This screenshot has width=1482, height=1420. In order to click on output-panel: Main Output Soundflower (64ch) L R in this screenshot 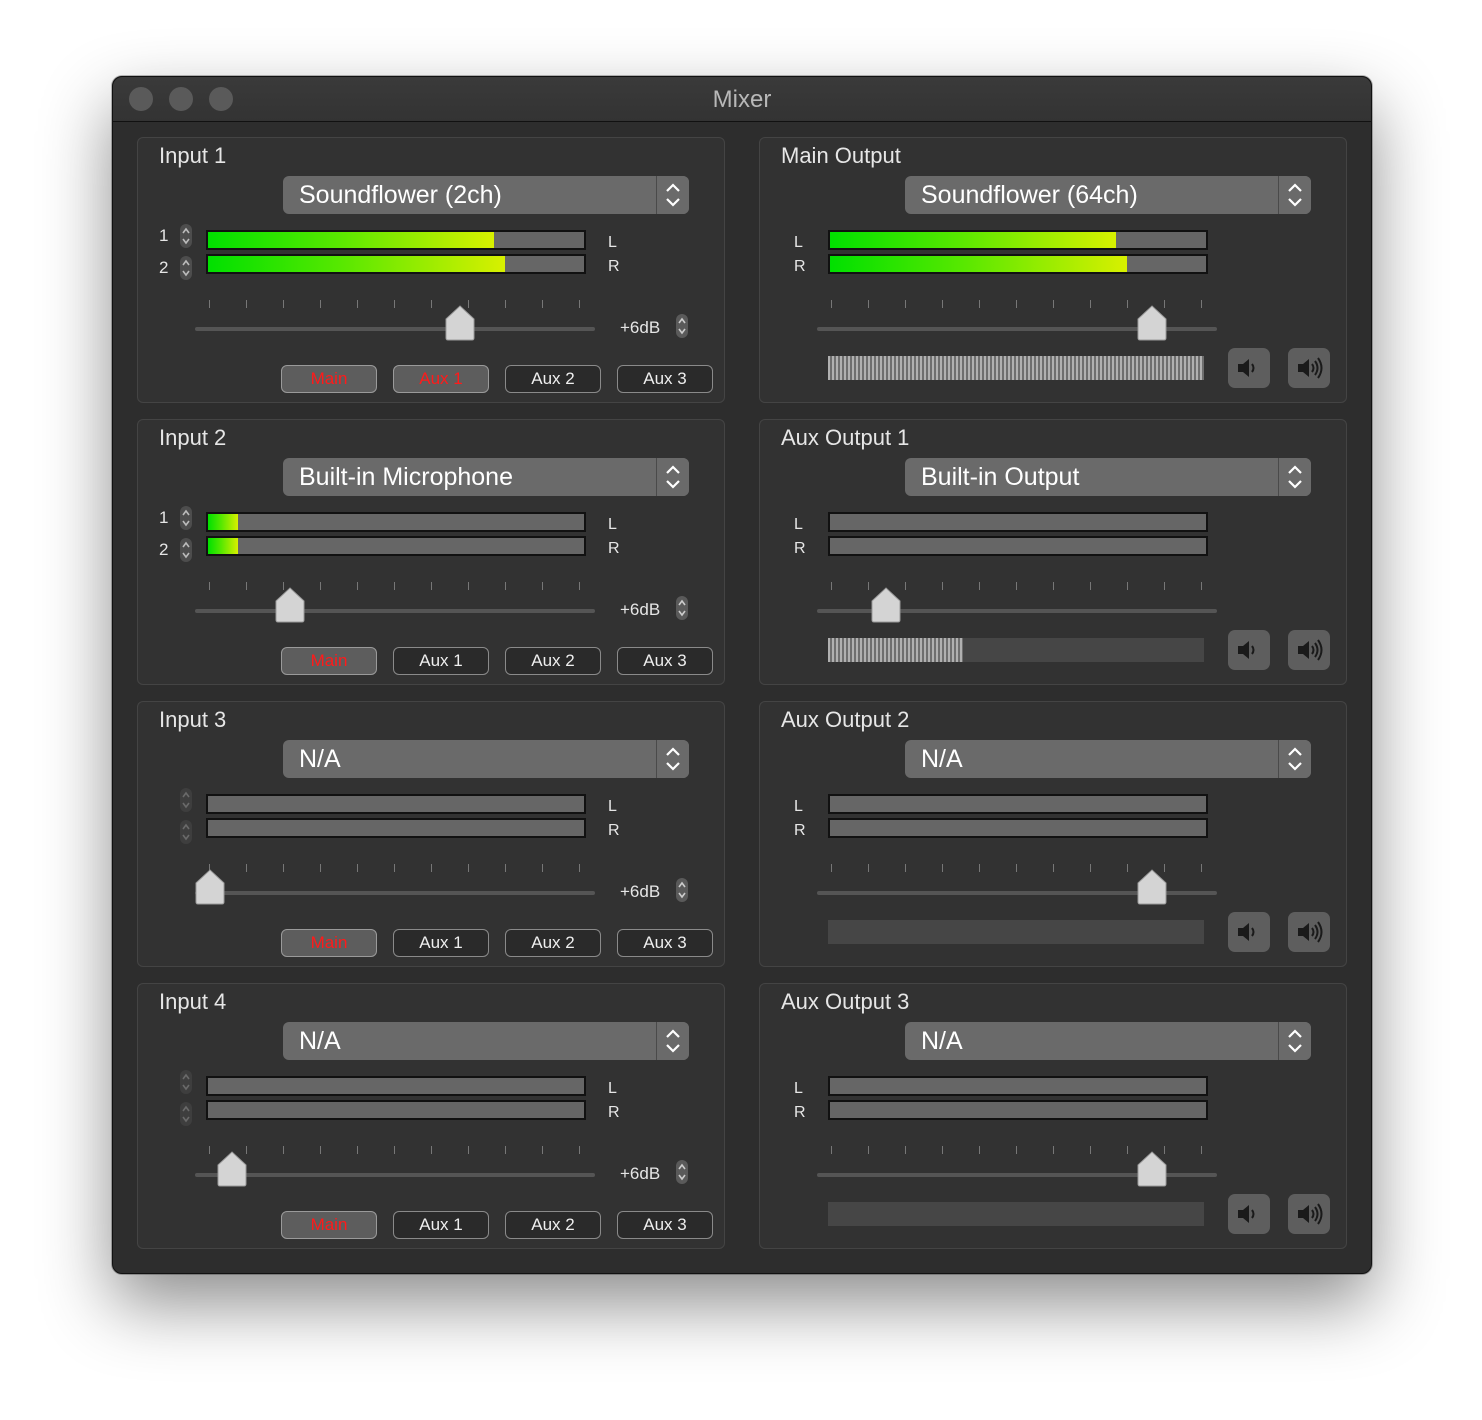, I will do `click(1053, 270)`.